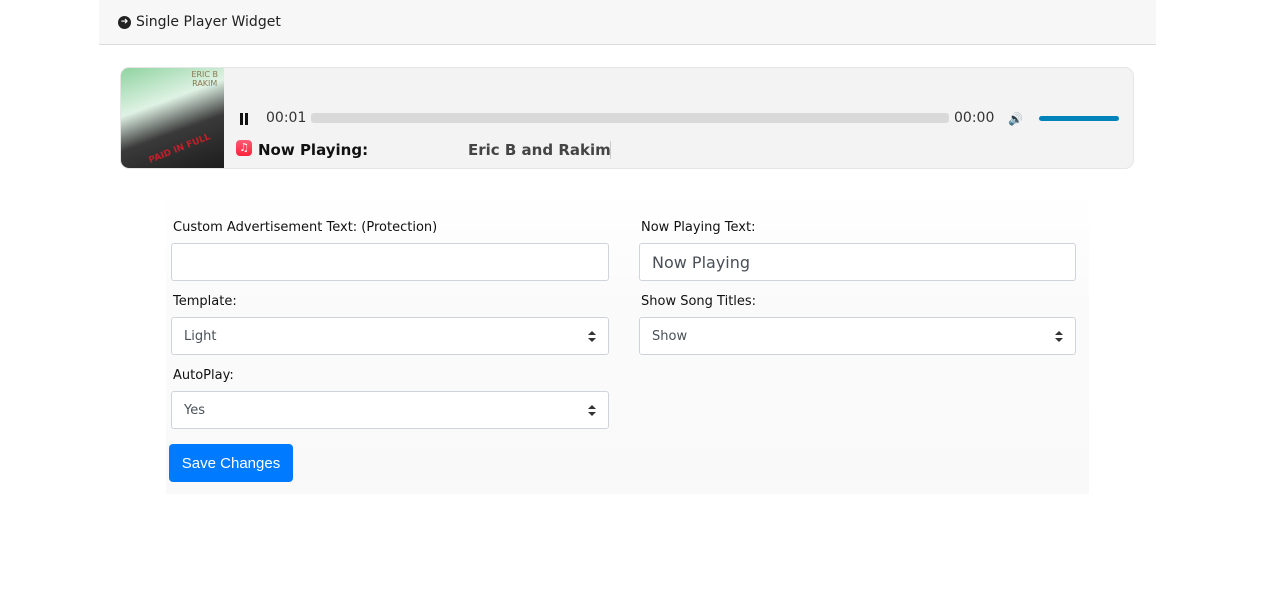  What do you see at coordinates (698, 227) in the screenshot?
I see `now-playing-text-label: Now Playing Text:` at bounding box center [698, 227].